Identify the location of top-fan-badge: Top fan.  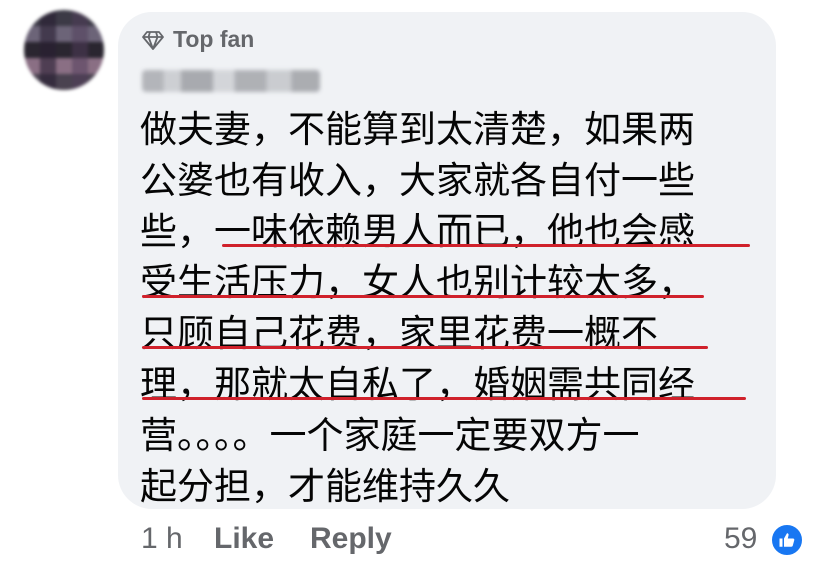
(197, 39).